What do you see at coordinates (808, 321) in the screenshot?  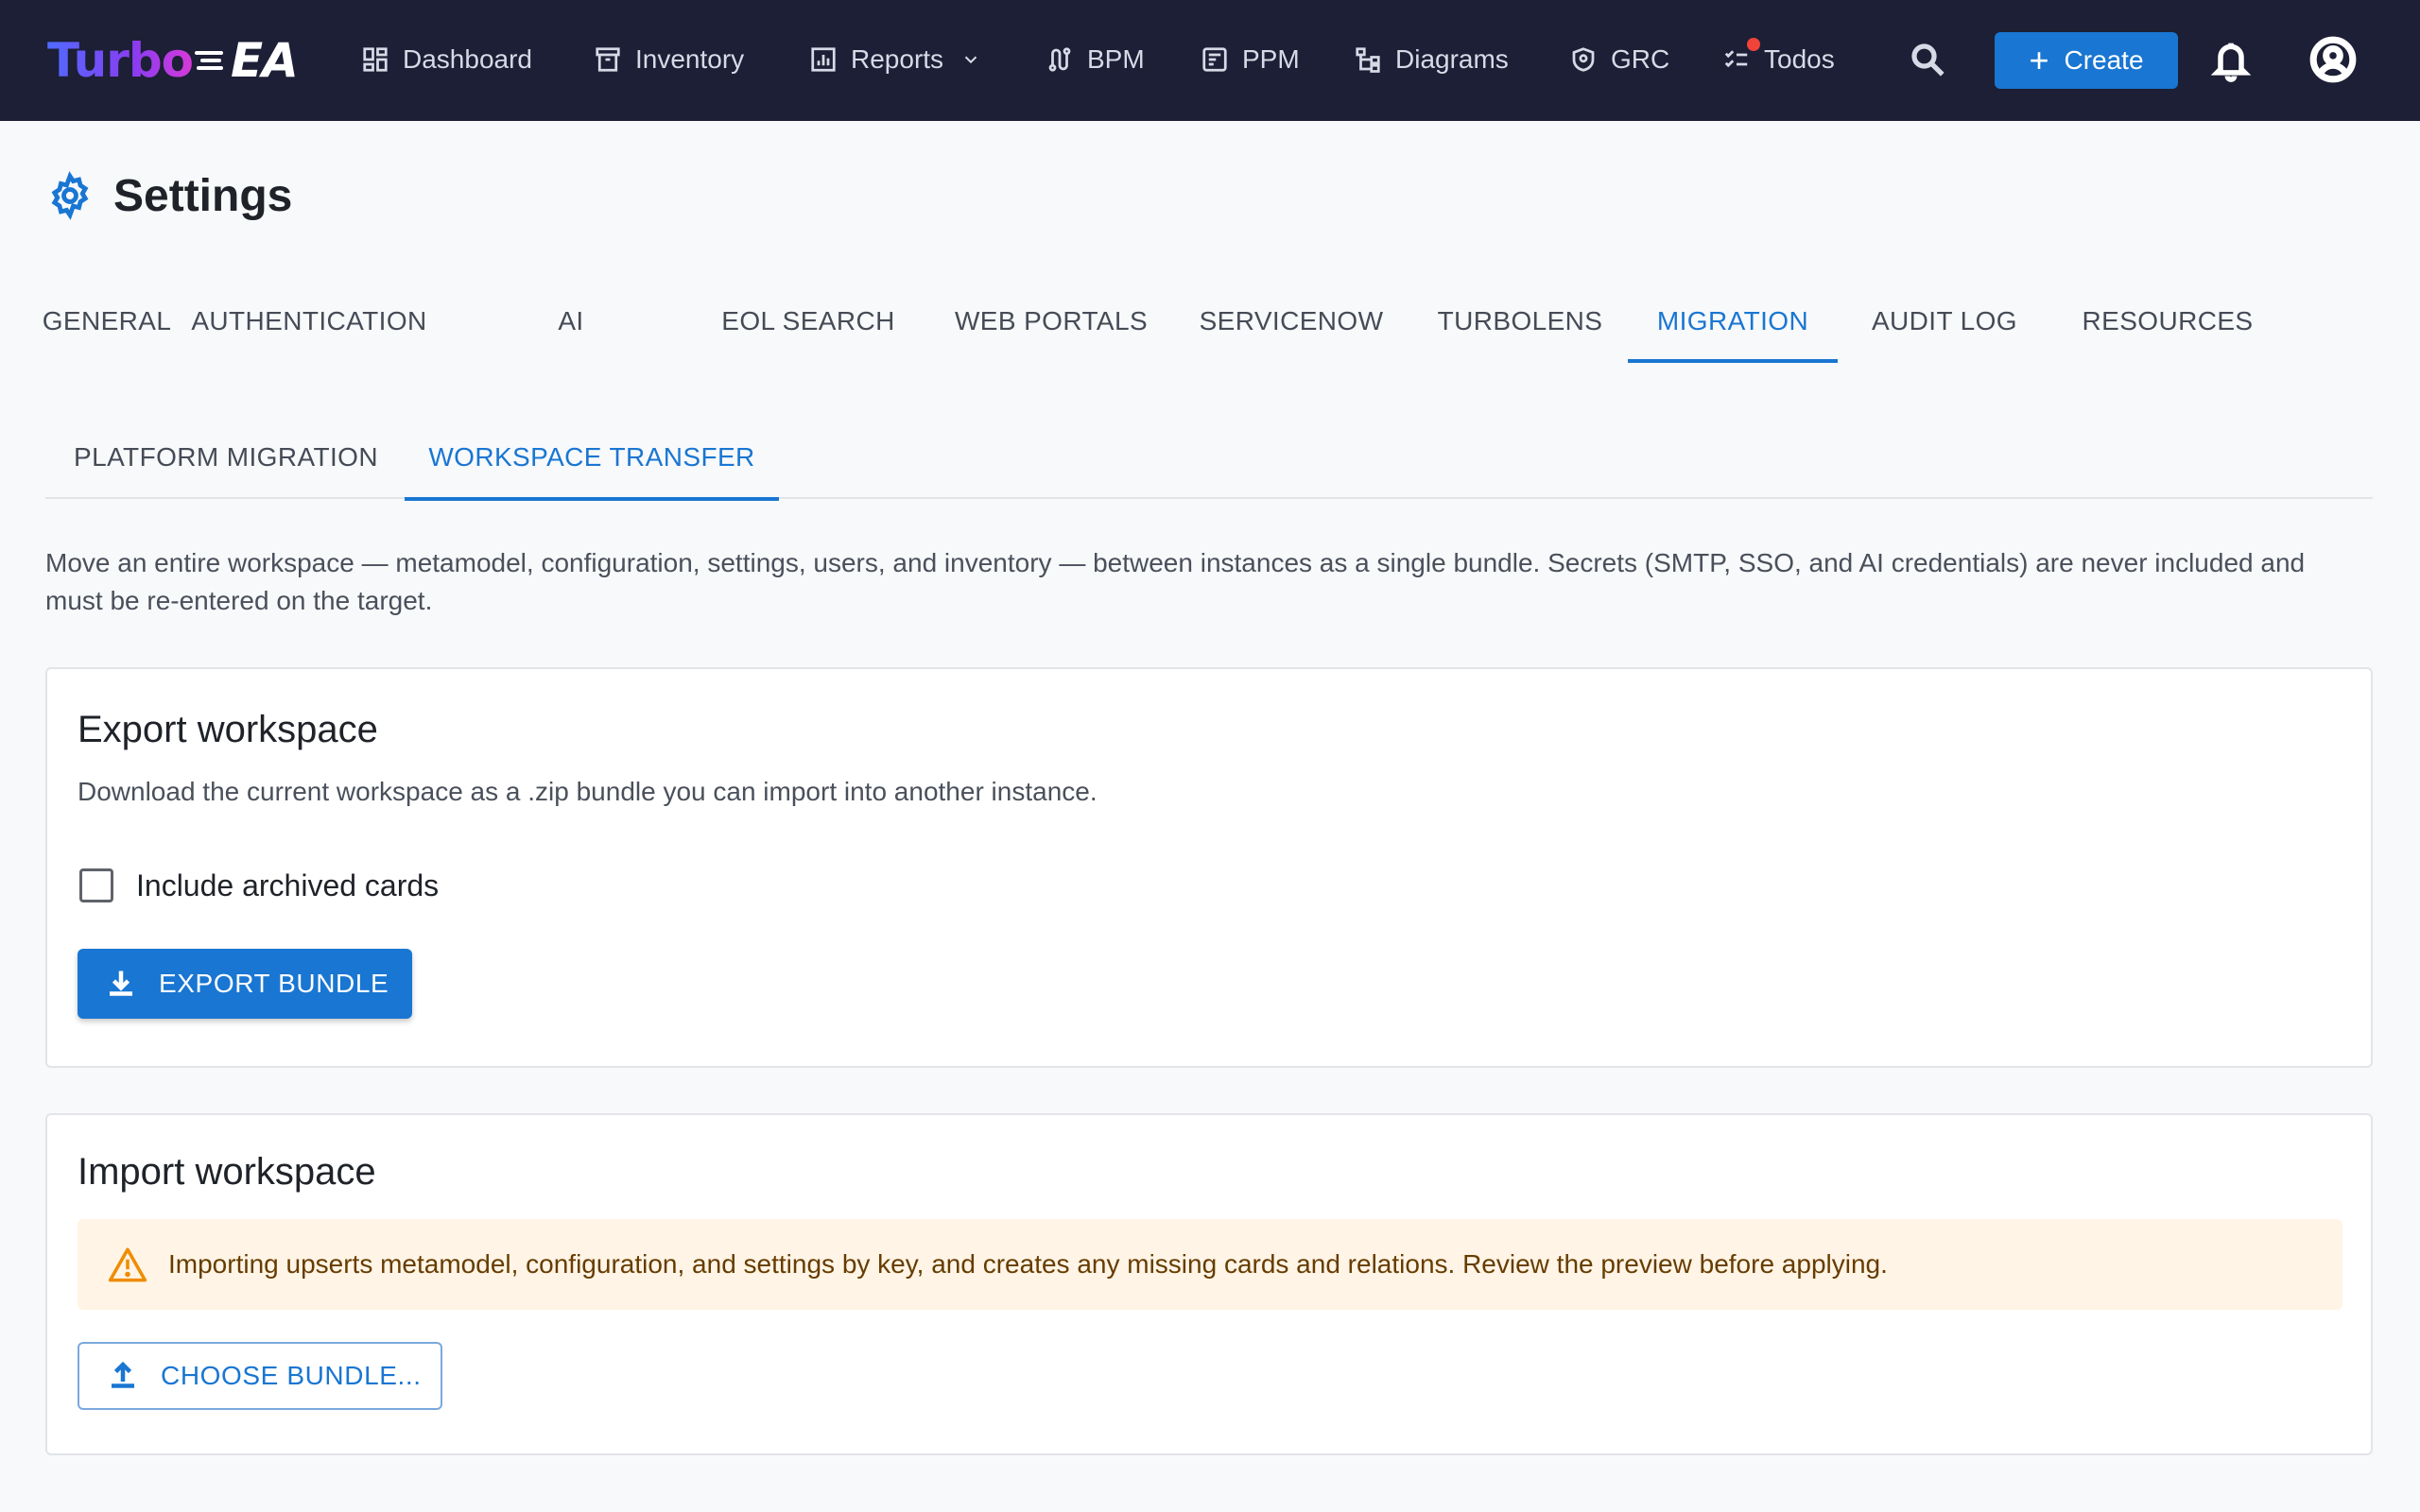 I see `tab-eol-search: EOL SEARCH` at bounding box center [808, 321].